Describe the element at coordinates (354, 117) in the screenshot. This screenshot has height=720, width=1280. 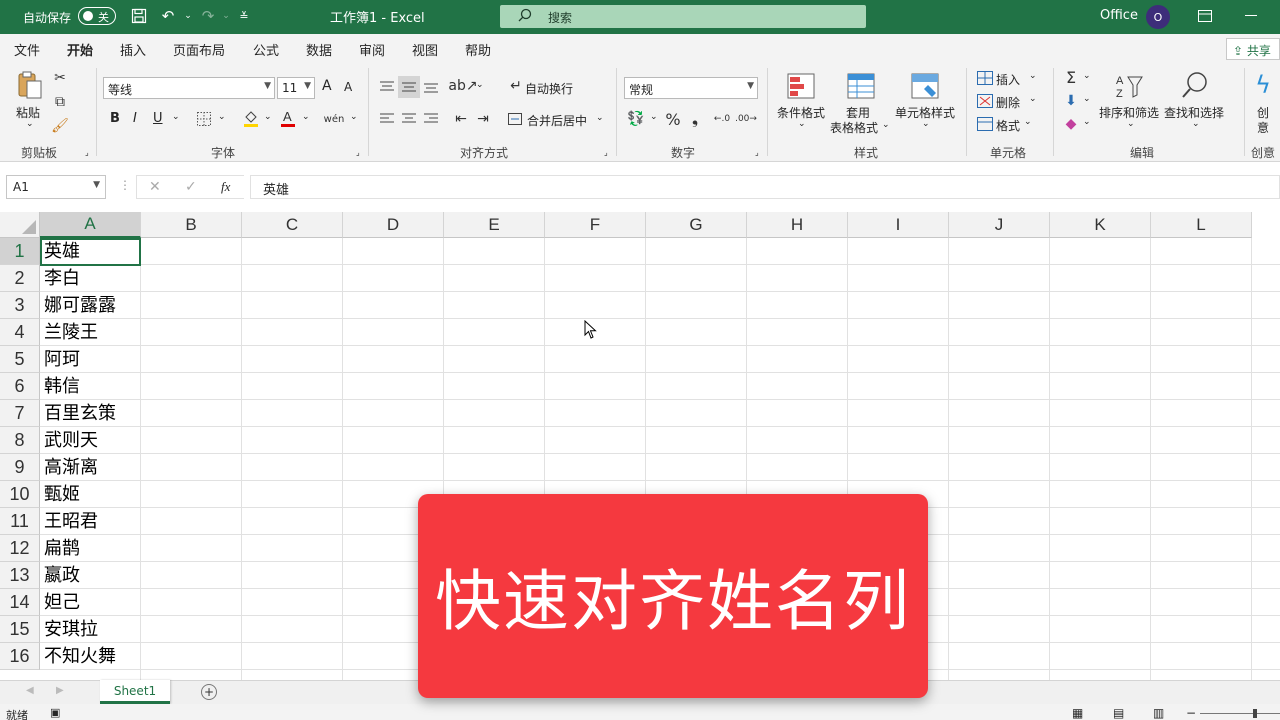
I see `phonetic-dropdown-icon: ⌄` at that location.